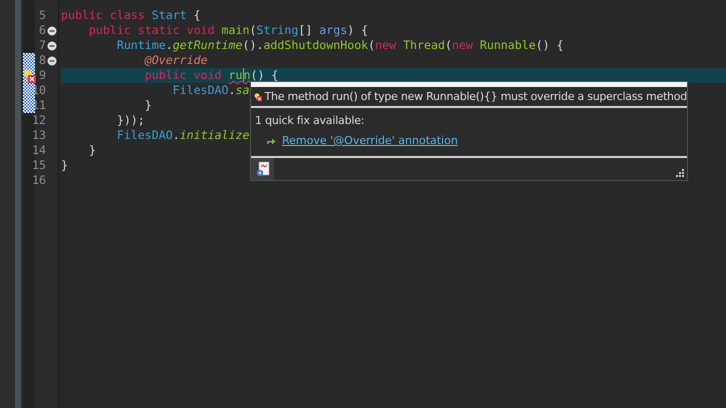 This screenshot has height=408, width=726. What do you see at coordinates (131, 15) in the screenshot?
I see `code-line: public class Start {` at bounding box center [131, 15].